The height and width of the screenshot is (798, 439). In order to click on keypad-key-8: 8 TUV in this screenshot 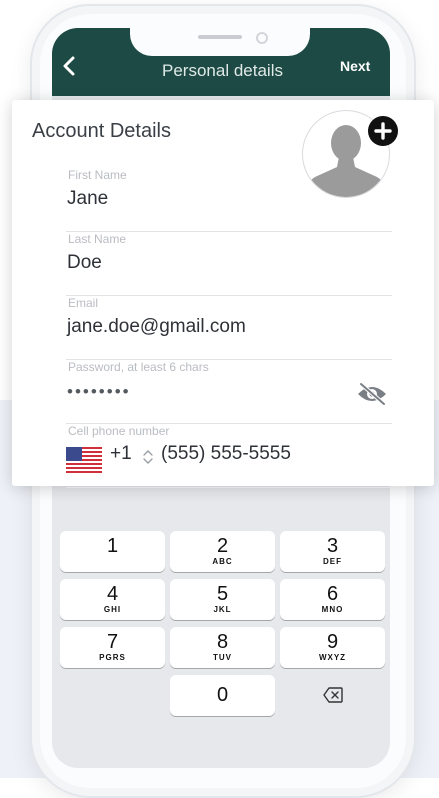, I will do `click(222, 647)`.